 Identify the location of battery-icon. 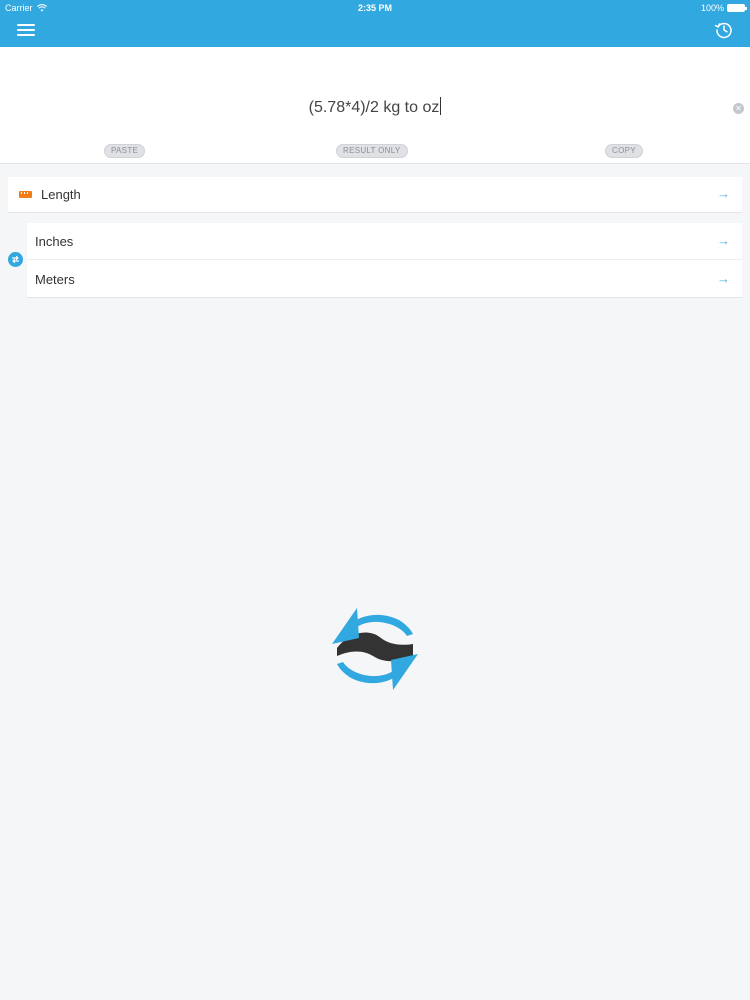
(737, 8).